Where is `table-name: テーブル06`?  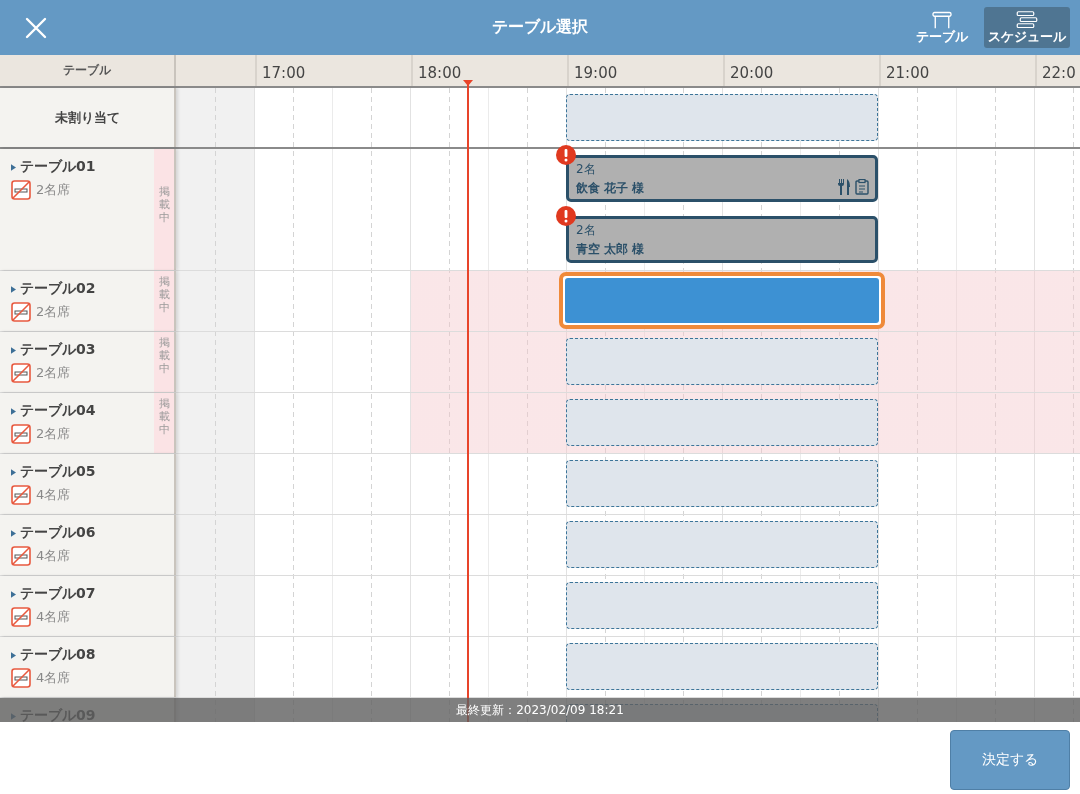 table-name: テーブル06 is located at coordinates (92, 533).